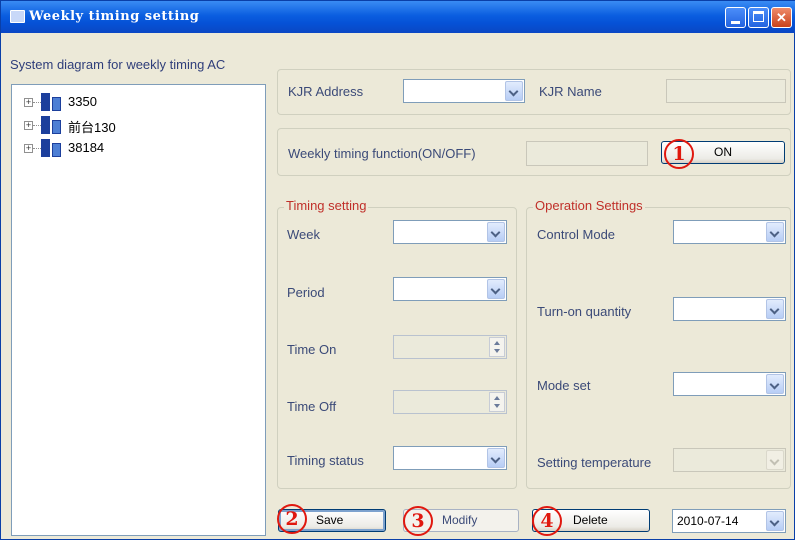 Image resolution: width=795 pixels, height=540 pixels. Describe the element at coordinates (679, 154) in the screenshot. I see `marker-1: 1` at that location.